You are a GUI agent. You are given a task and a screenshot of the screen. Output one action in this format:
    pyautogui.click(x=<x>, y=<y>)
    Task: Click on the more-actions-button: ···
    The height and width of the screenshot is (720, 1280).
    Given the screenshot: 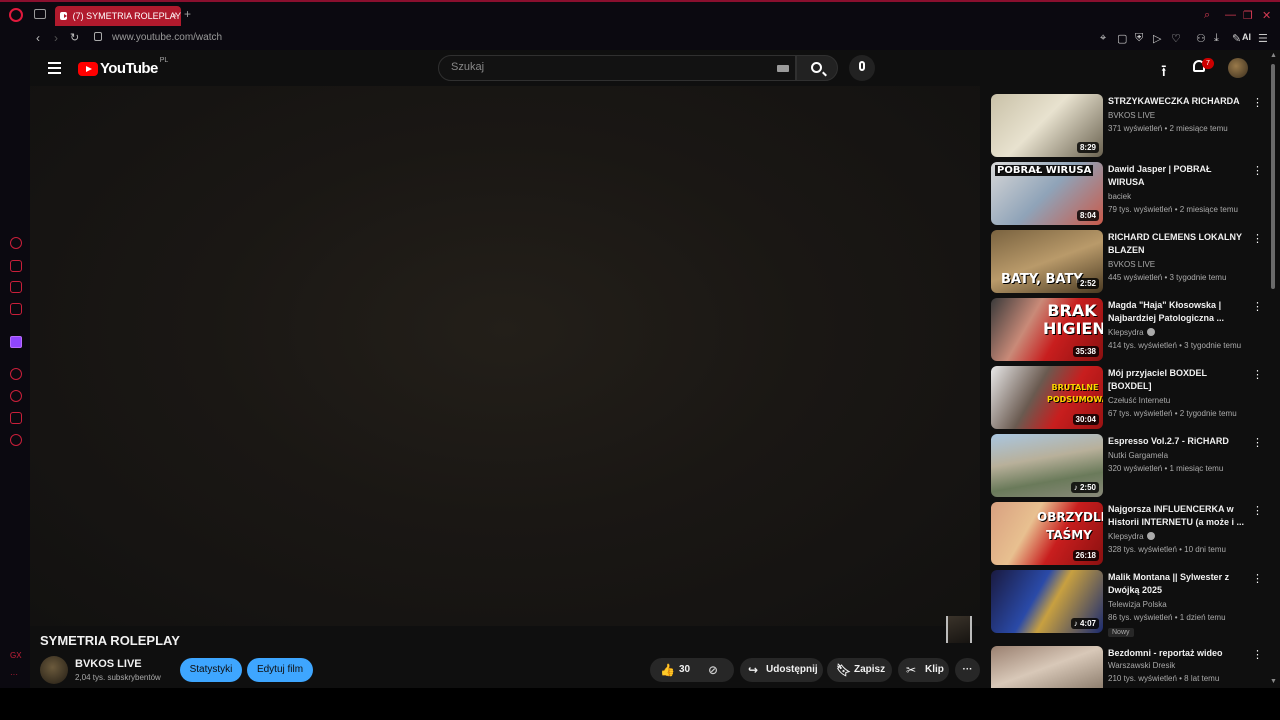 What is the action you would take?
    pyautogui.click(x=967, y=670)
    